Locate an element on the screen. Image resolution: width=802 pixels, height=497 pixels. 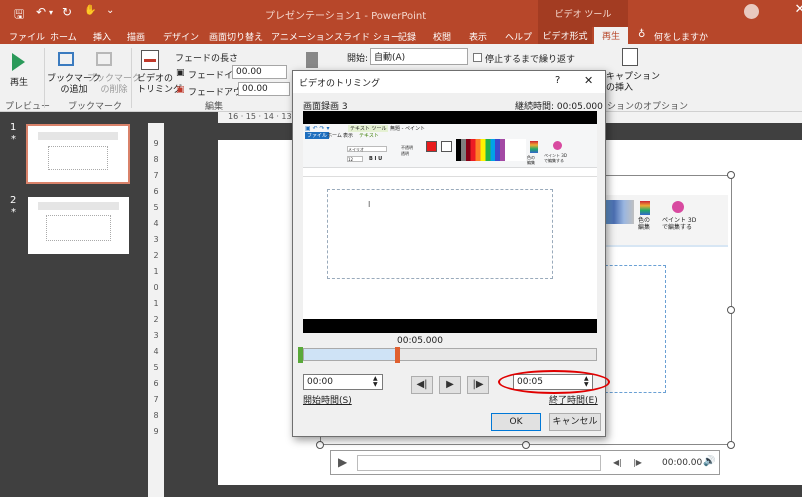
tab-insert: 挿入 is located at coordinates (102, 36).